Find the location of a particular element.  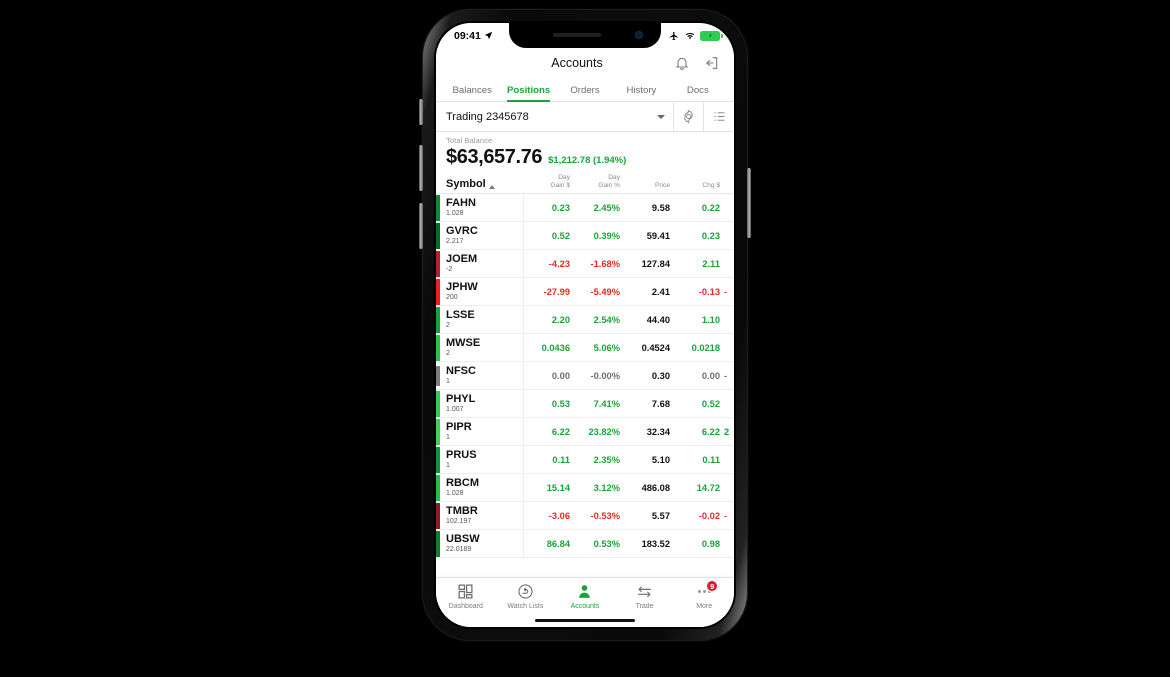

home-indicator is located at coordinates (585, 620).